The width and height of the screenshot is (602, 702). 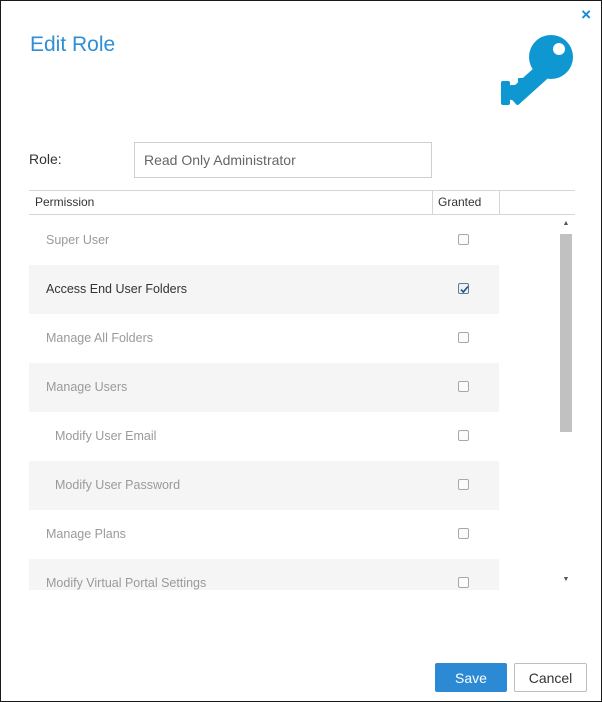 I want to click on dialog-title: Edit Role, so click(x=73, y=44).